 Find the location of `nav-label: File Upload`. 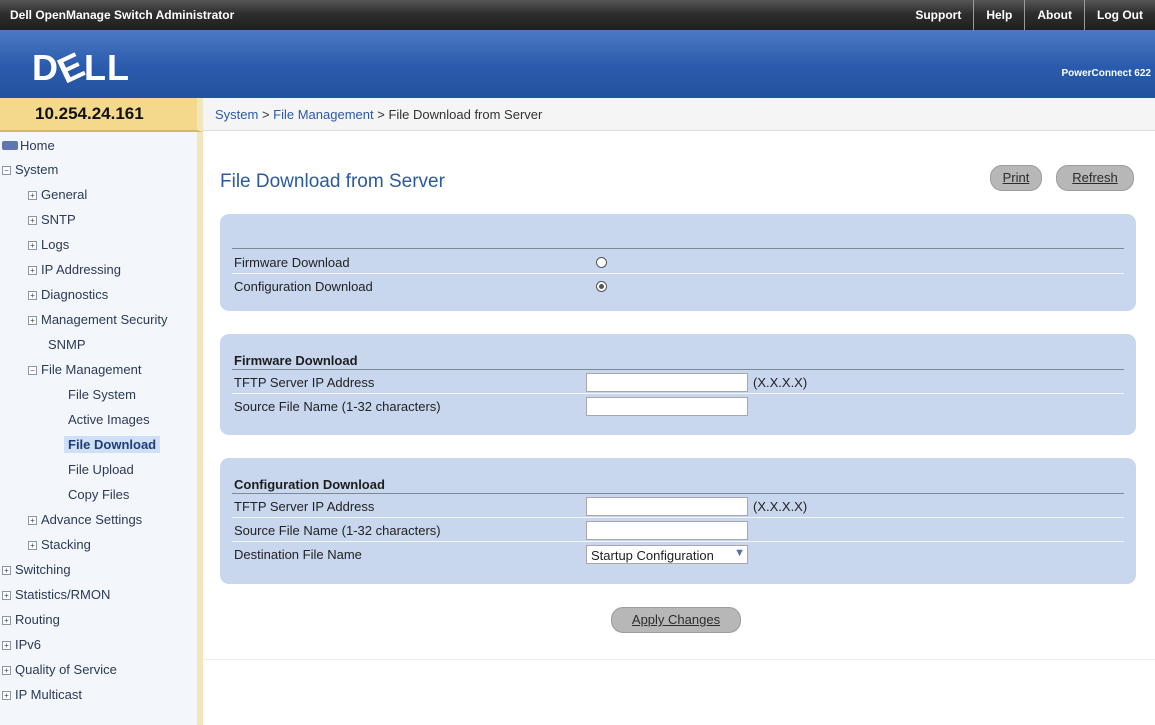

nav-label: File Upload is located at coordinates (101, 469).